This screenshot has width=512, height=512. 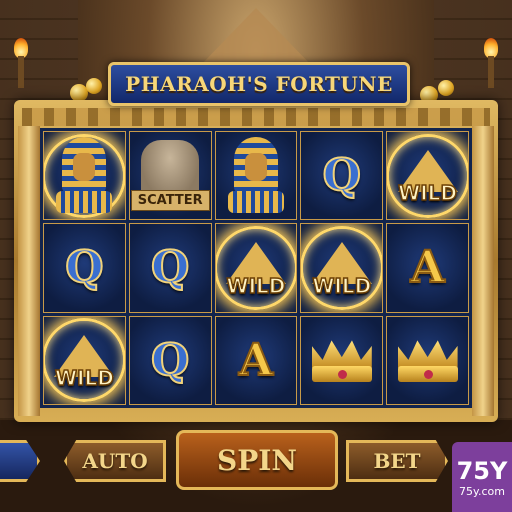 What do you see at coordinates (29, 271) in the screenshot?
I see `pillar-left` at bounding box center [29, 271].